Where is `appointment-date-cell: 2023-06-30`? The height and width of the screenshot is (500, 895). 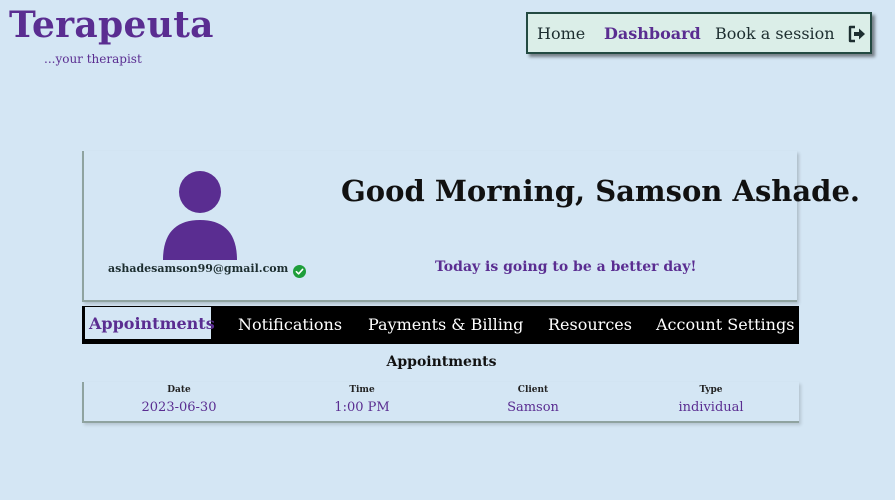
appointment-date-cell: 2023-06-30 is located at coordinates (179, 407).